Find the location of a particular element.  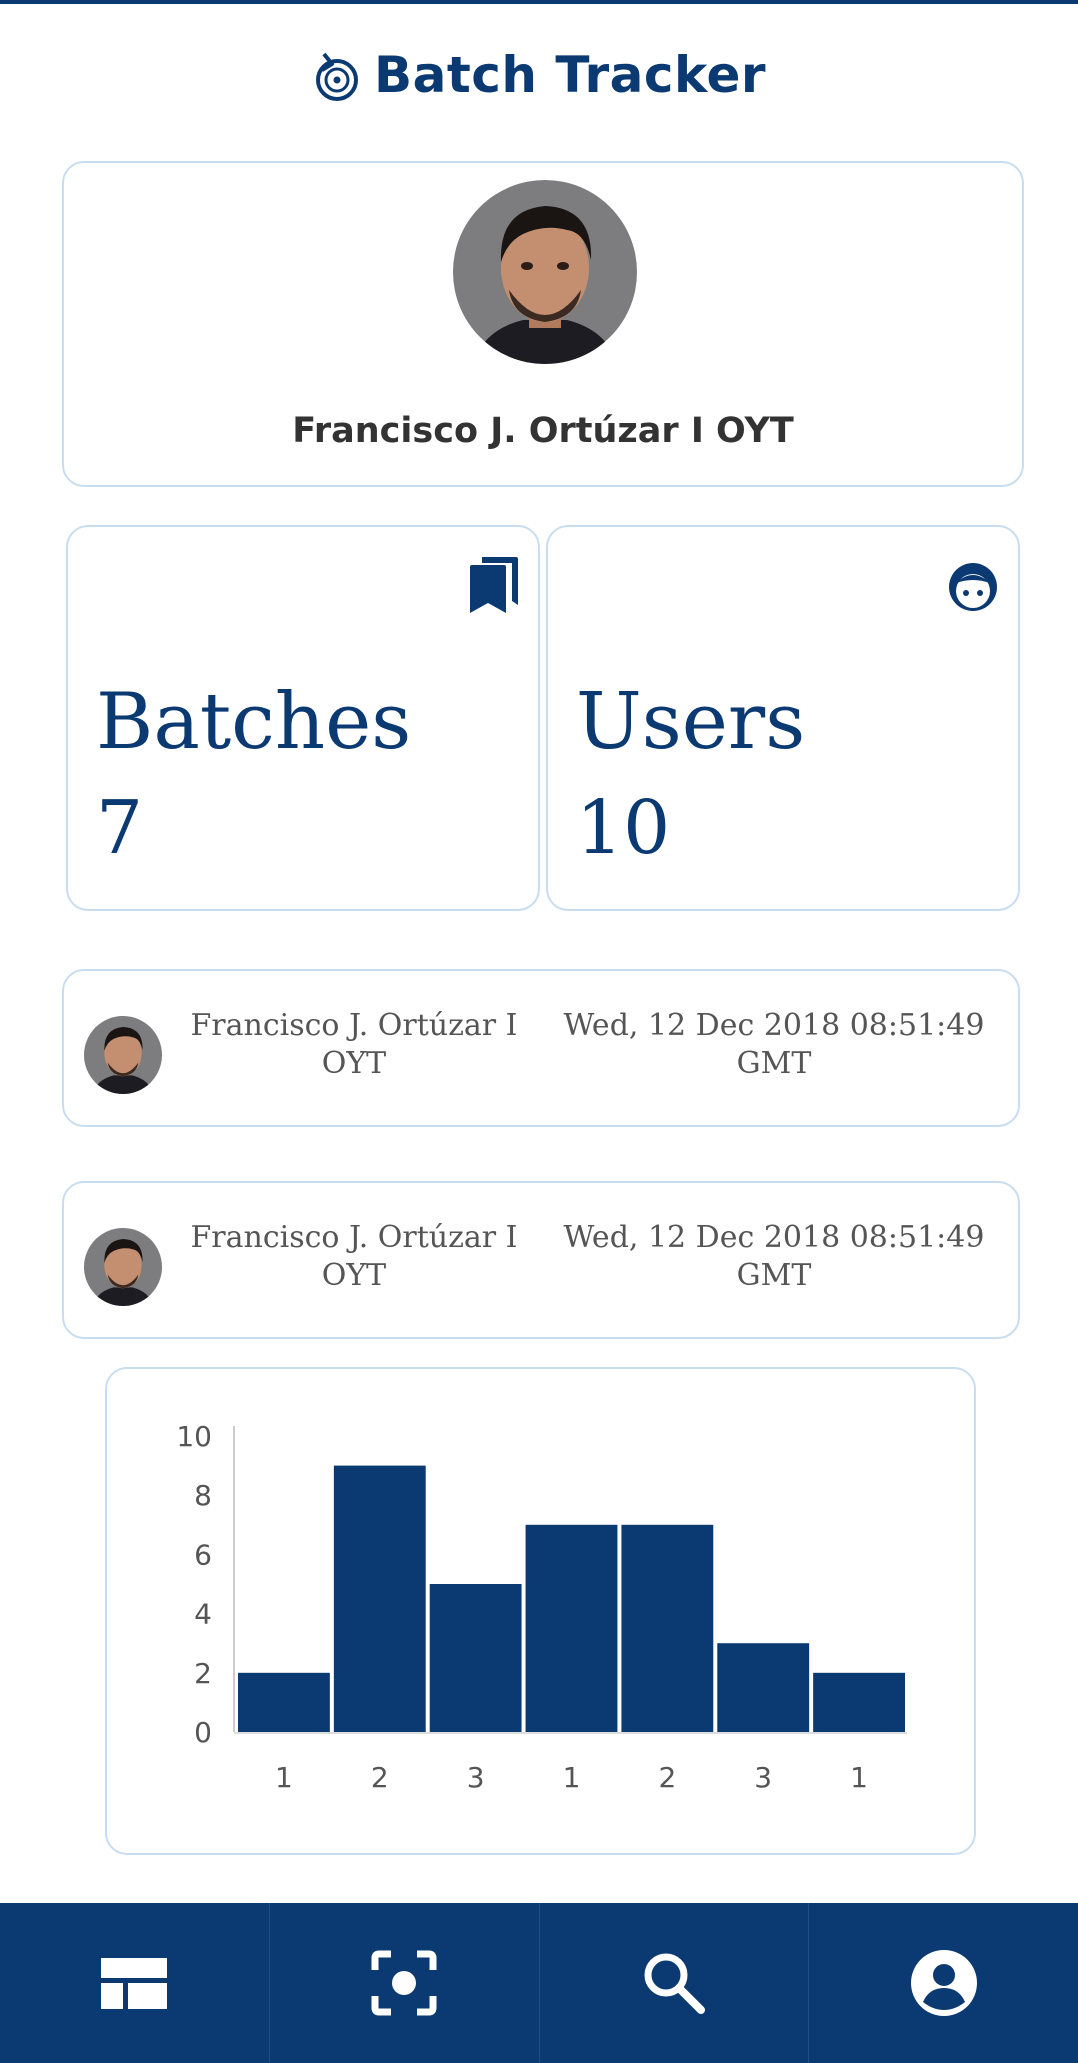

batches-stat-card: Batches 7 is located at coordinates (303, 718).